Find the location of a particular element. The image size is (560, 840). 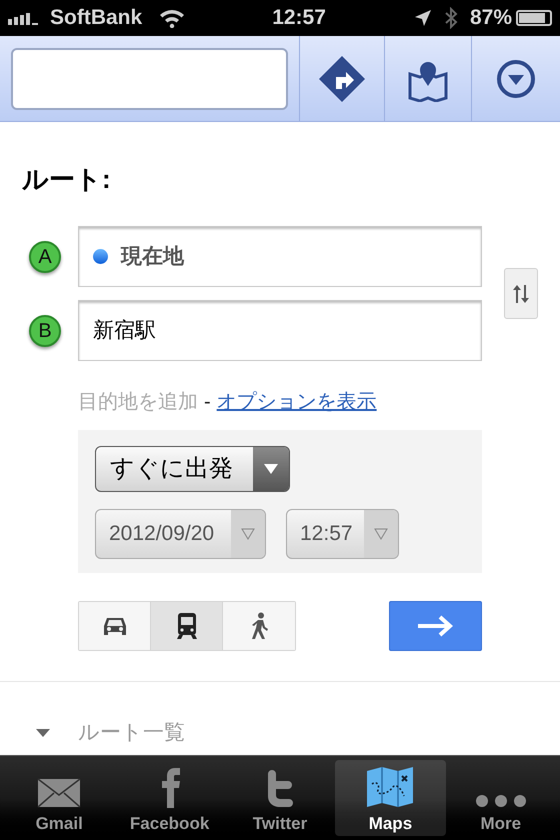

time-select: 12:57 is located at coordinates (342, 534).